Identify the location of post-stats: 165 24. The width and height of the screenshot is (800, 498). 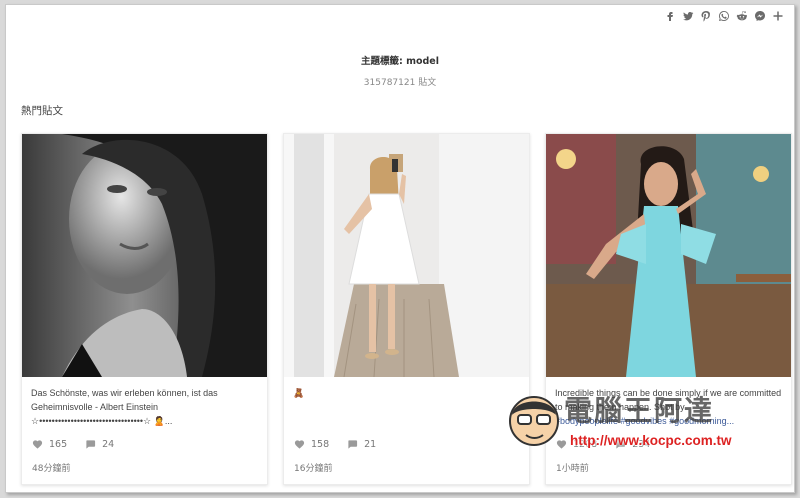
(73, 444).